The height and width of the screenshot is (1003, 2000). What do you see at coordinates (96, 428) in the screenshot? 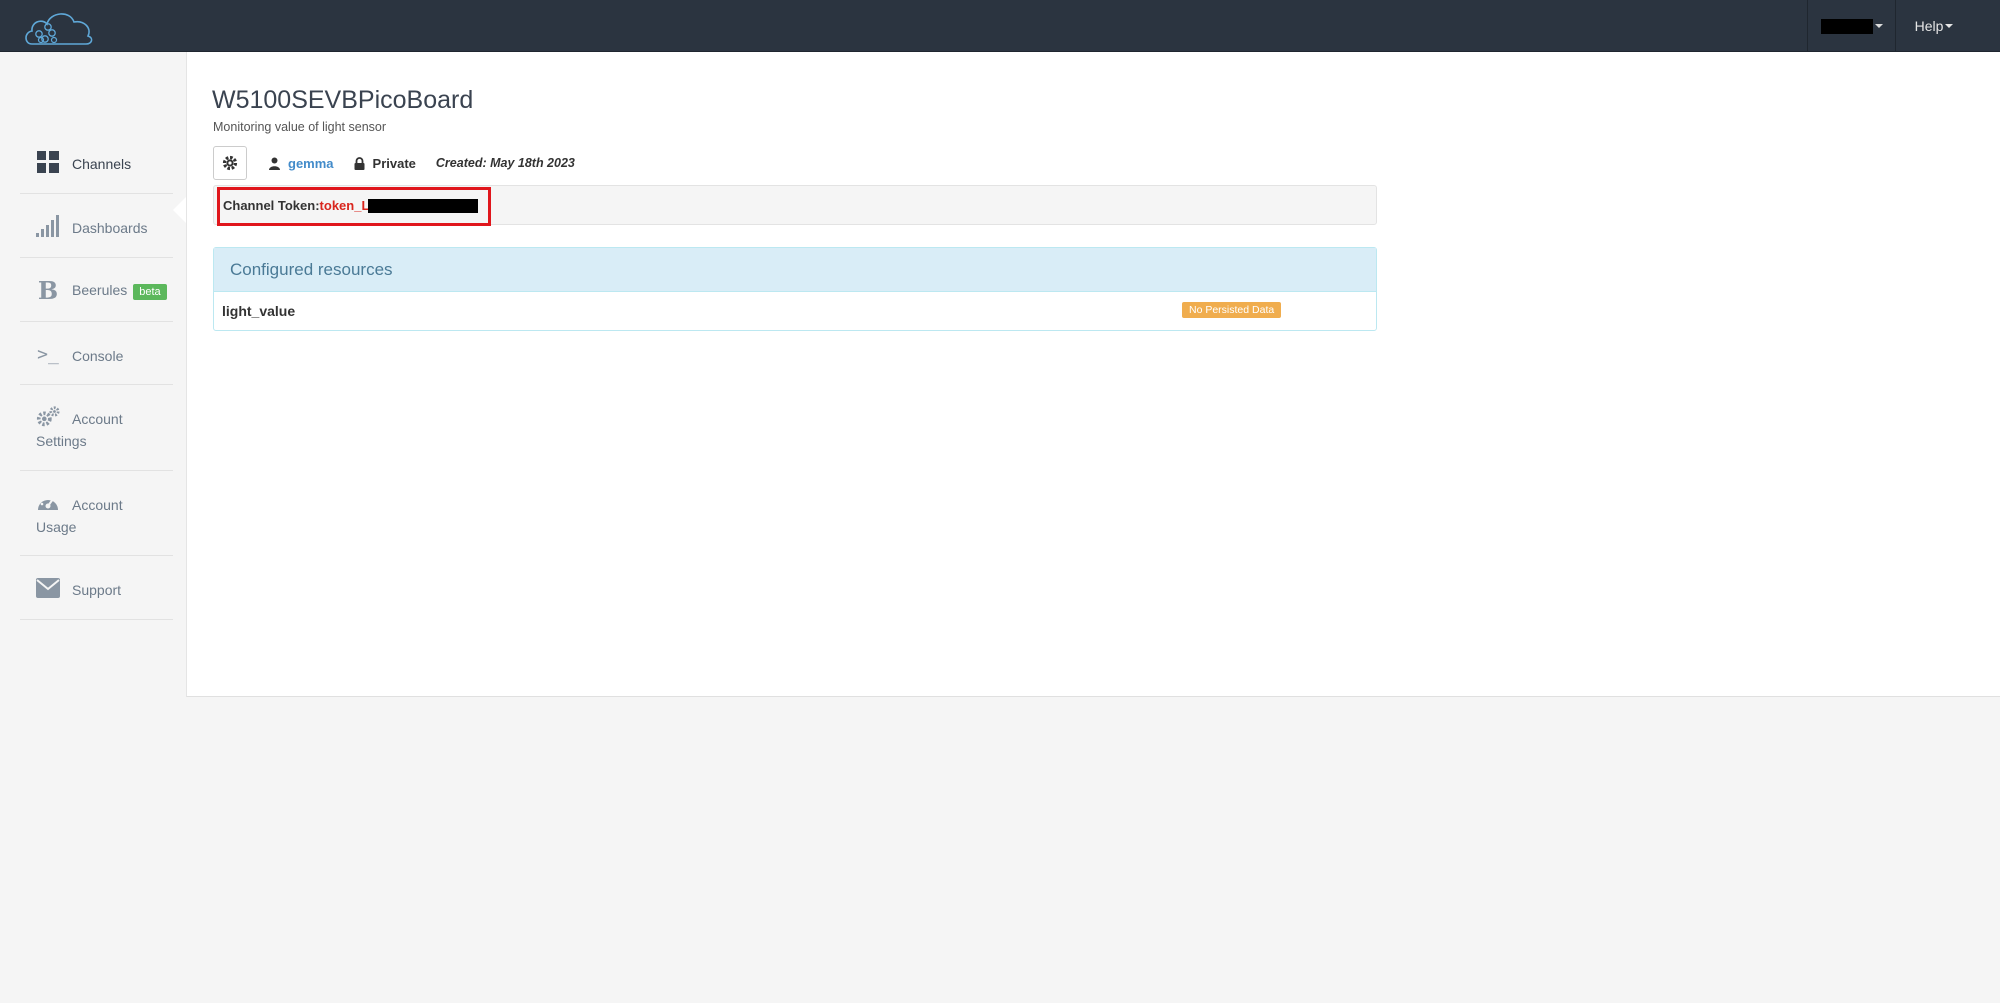
I see `sidebar-item-account-settings: Account Settings` at bounding box center [96, 428].